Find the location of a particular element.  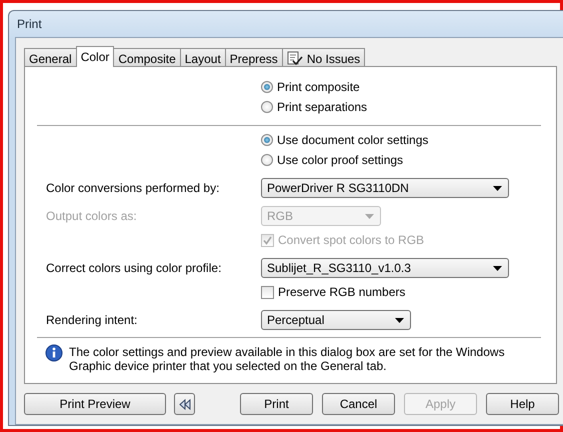

tab: General is located at coordinates (50, 57).